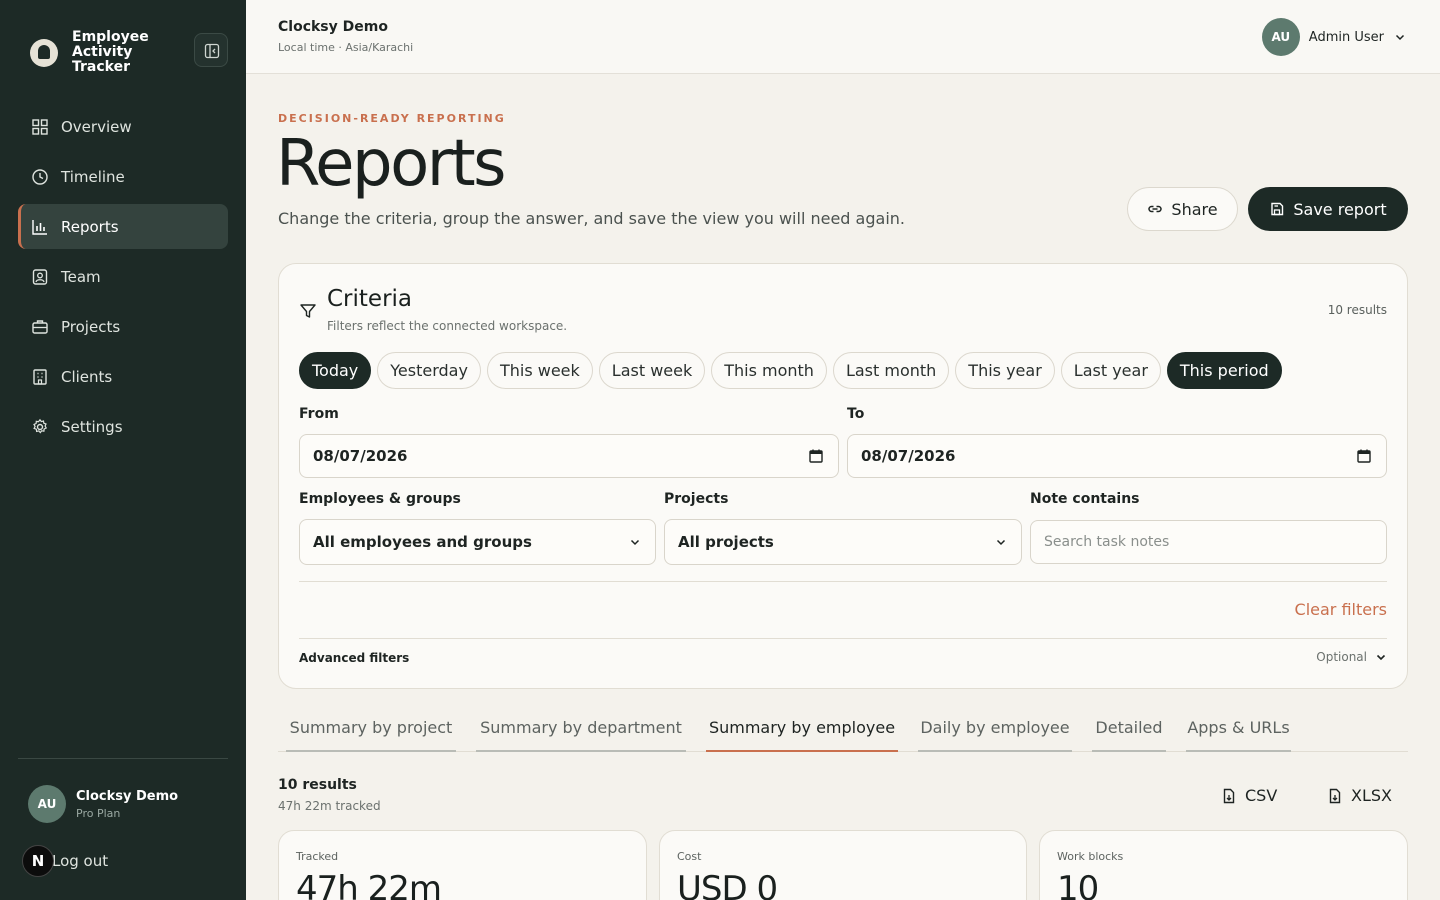 The height and width of the screenshot is (900, 1440). I want to click on sidebar-collapse-icon, so click(212, 51).